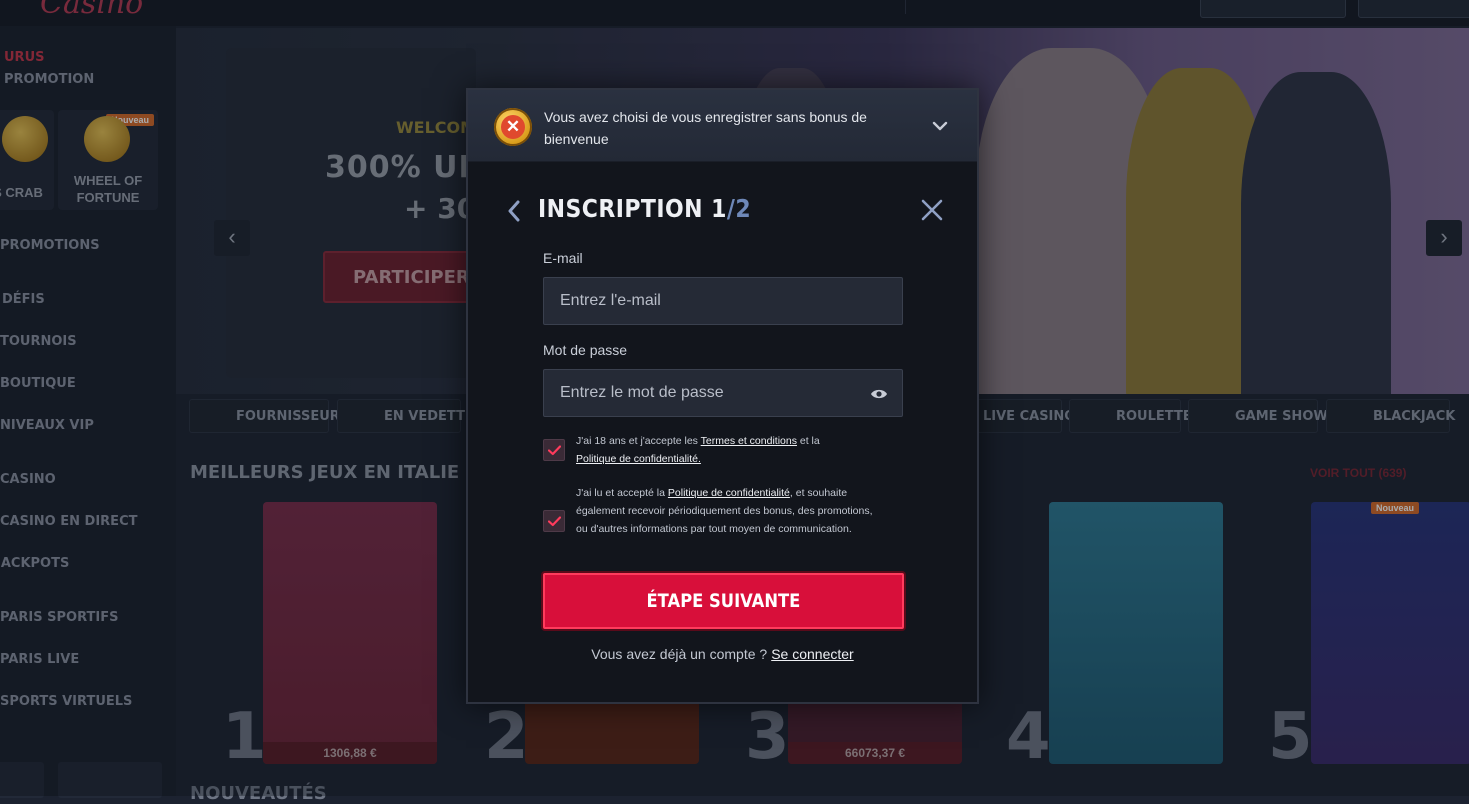 This screenshot has width=1469, height=804. What do you see at coordinates (620, 208) in the screenshot?
I see `modal-title-text: INSCRIPTION` at bounding box center [620, 208].